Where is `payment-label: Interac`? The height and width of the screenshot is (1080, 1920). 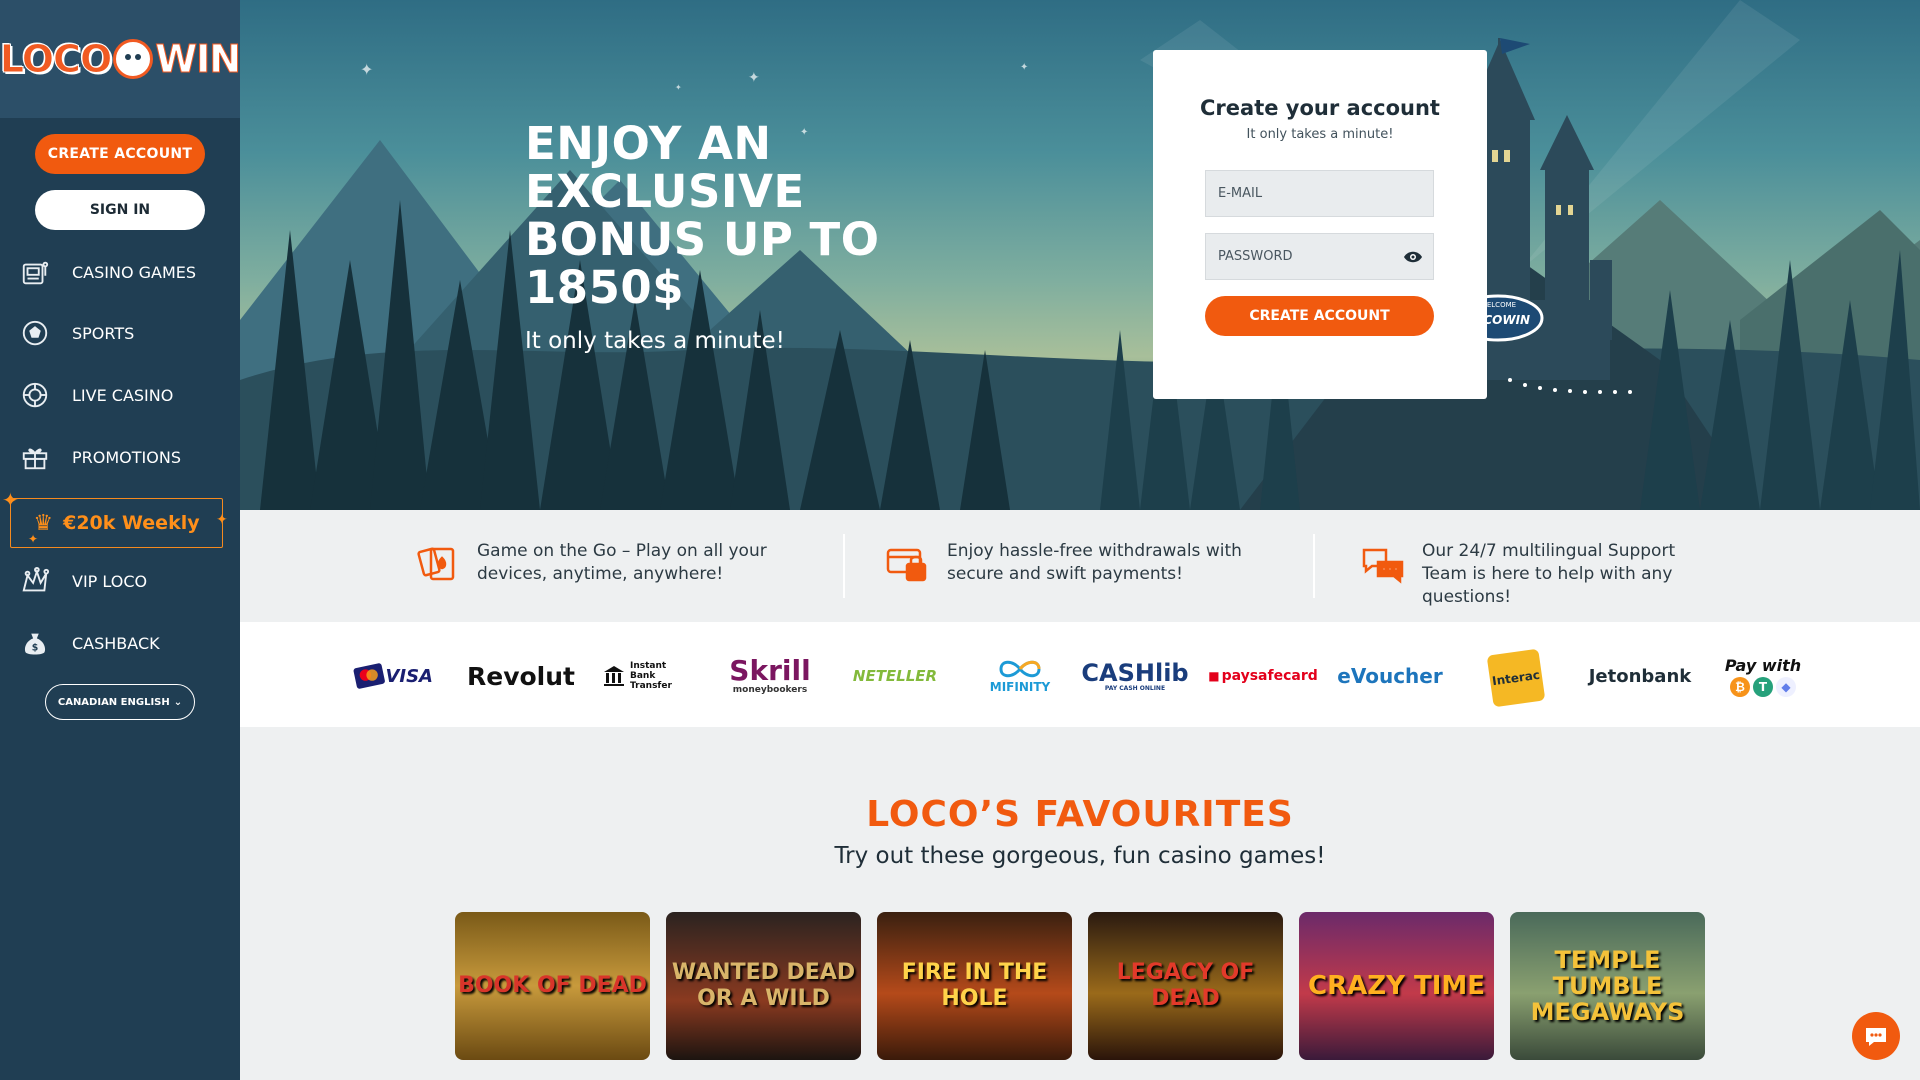 payment-label: Interac is located at coordinates (1516, 678).